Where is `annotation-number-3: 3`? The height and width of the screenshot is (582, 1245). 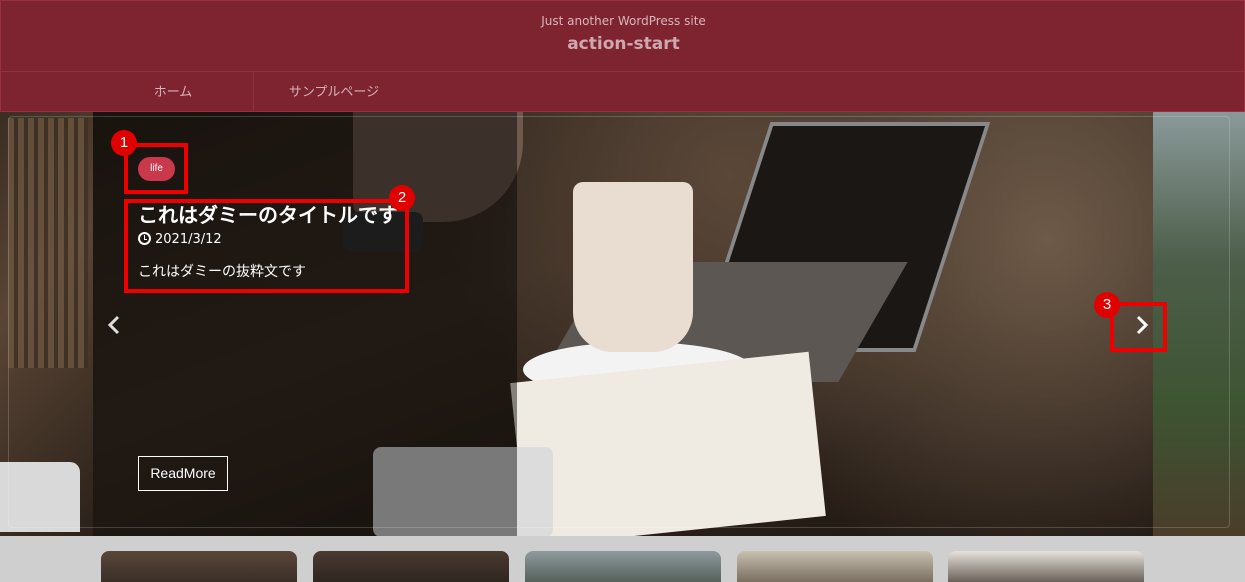
annotation-number-3: 3 is located at coordinates (1107, 305).